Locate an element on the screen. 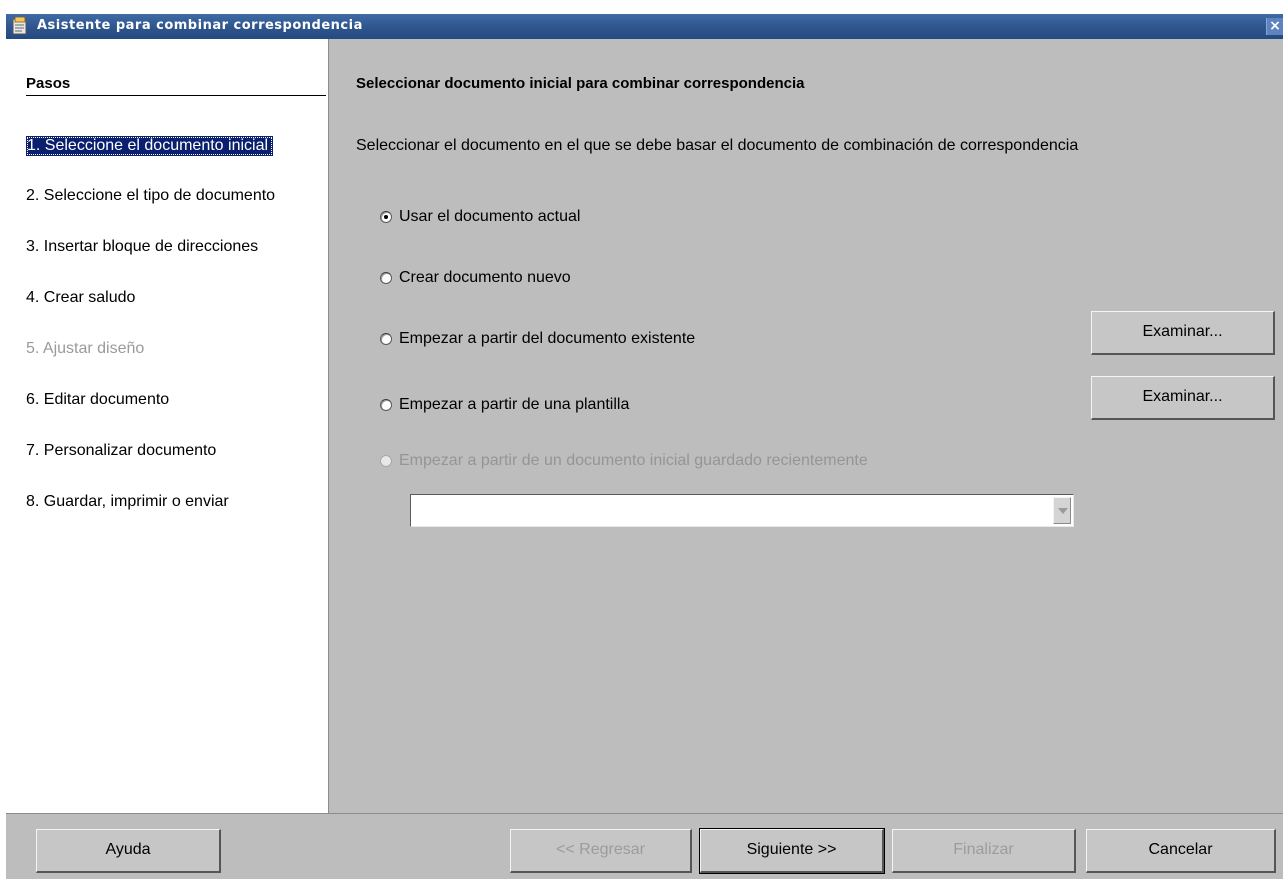 Image resolution: width=1283 pixels, height=879 pixels. step-select-document-type: 2. Seleccione el tipo de documento is located at coordinates (150, 196).